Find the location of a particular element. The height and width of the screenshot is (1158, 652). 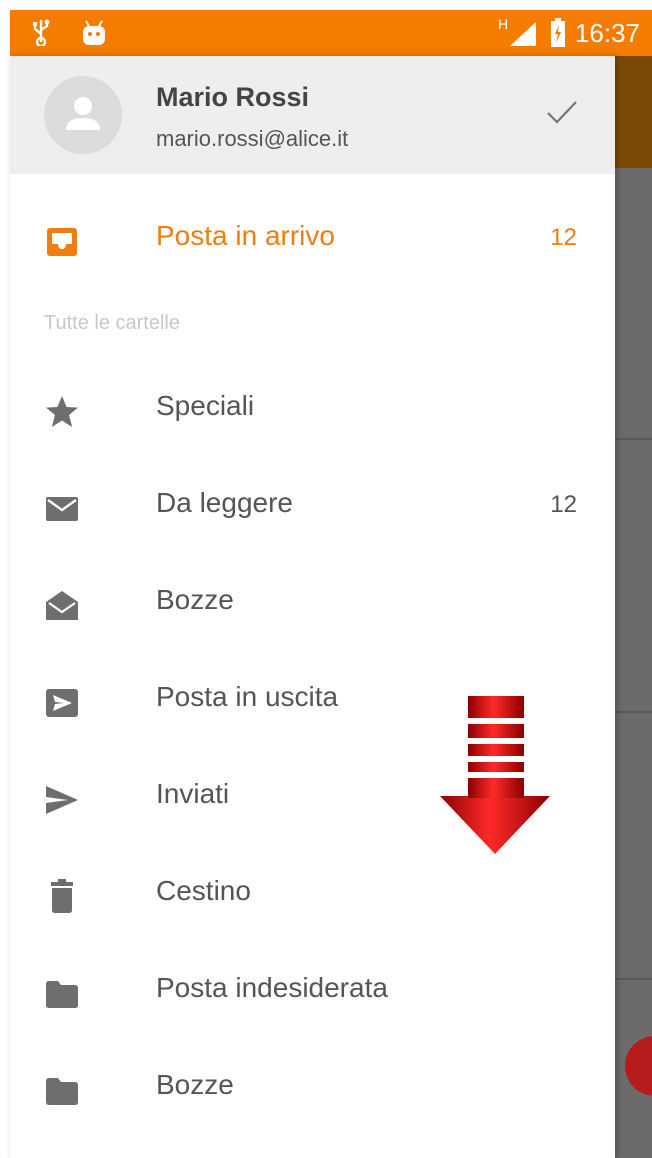

inbox-icon is located at coordinates (62, 242).